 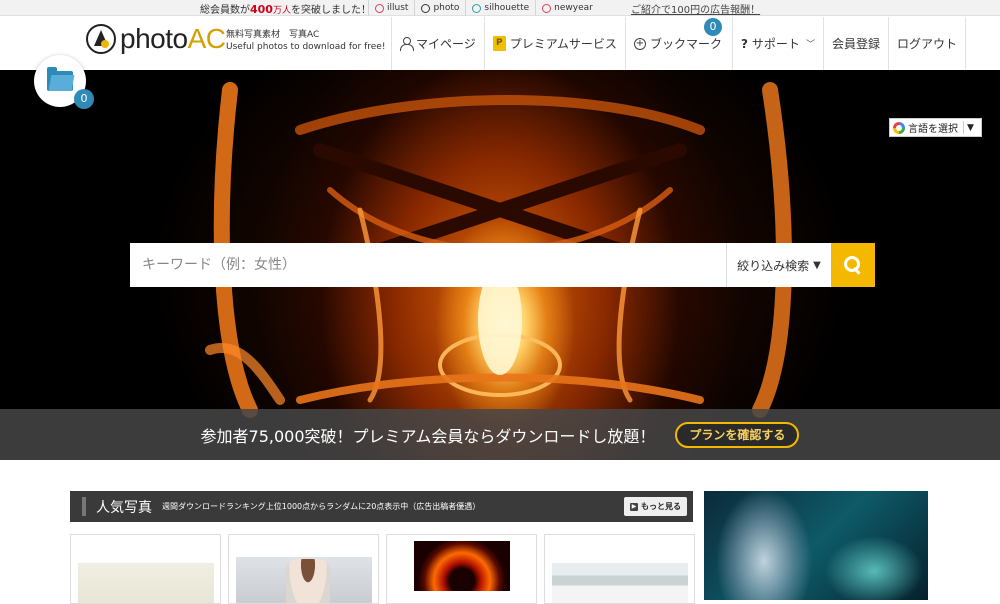 I want to click on notice-number: 400, so click(x=261, y=9).